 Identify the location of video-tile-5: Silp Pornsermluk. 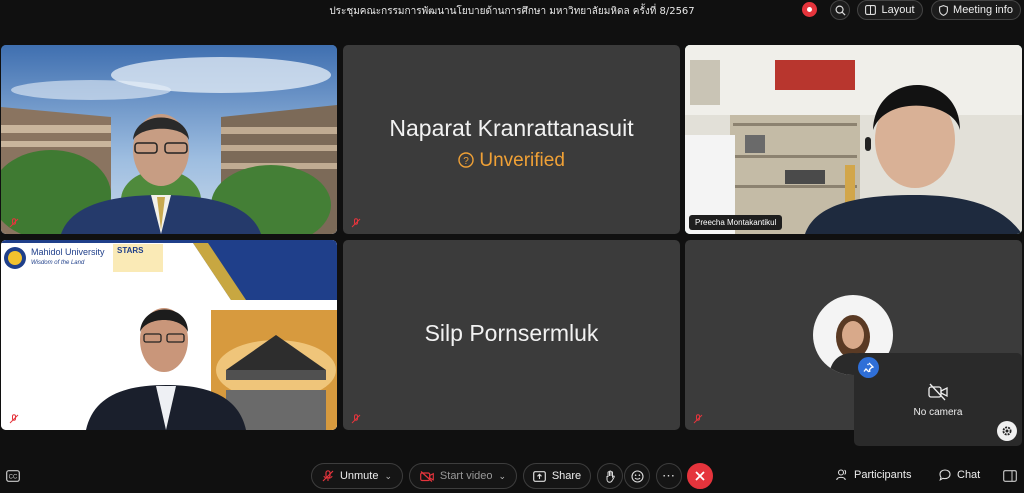
(511, 335).